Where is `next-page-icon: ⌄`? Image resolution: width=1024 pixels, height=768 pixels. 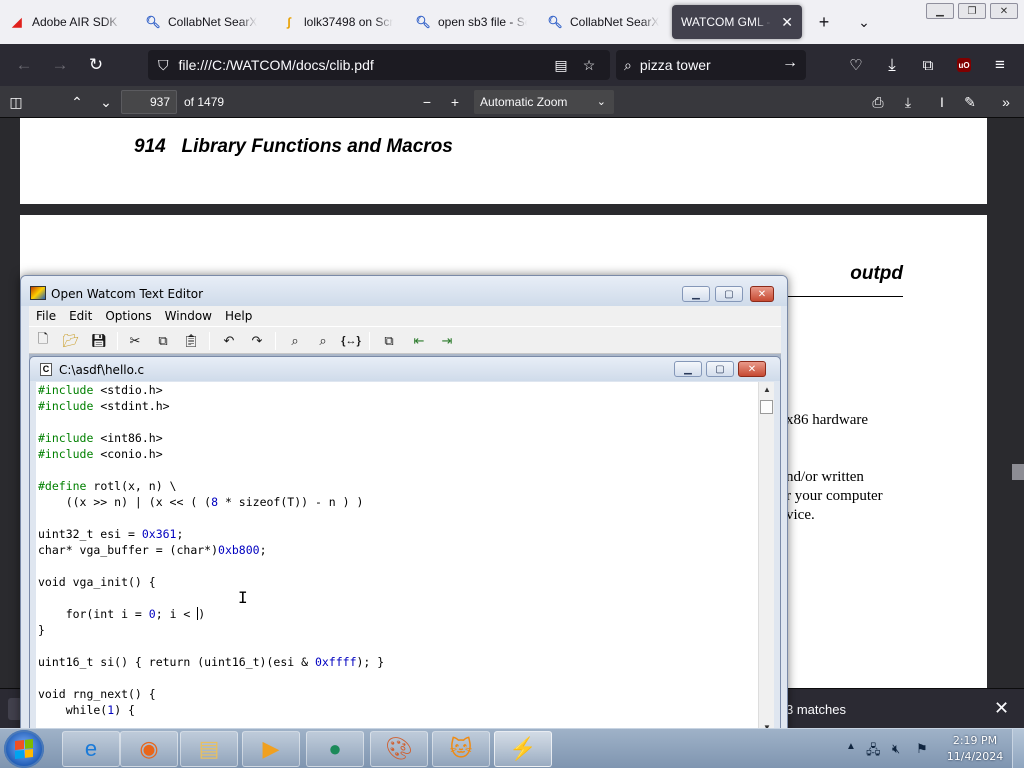
next-page-icon: ⌄ is located at coordinates (106, 102).